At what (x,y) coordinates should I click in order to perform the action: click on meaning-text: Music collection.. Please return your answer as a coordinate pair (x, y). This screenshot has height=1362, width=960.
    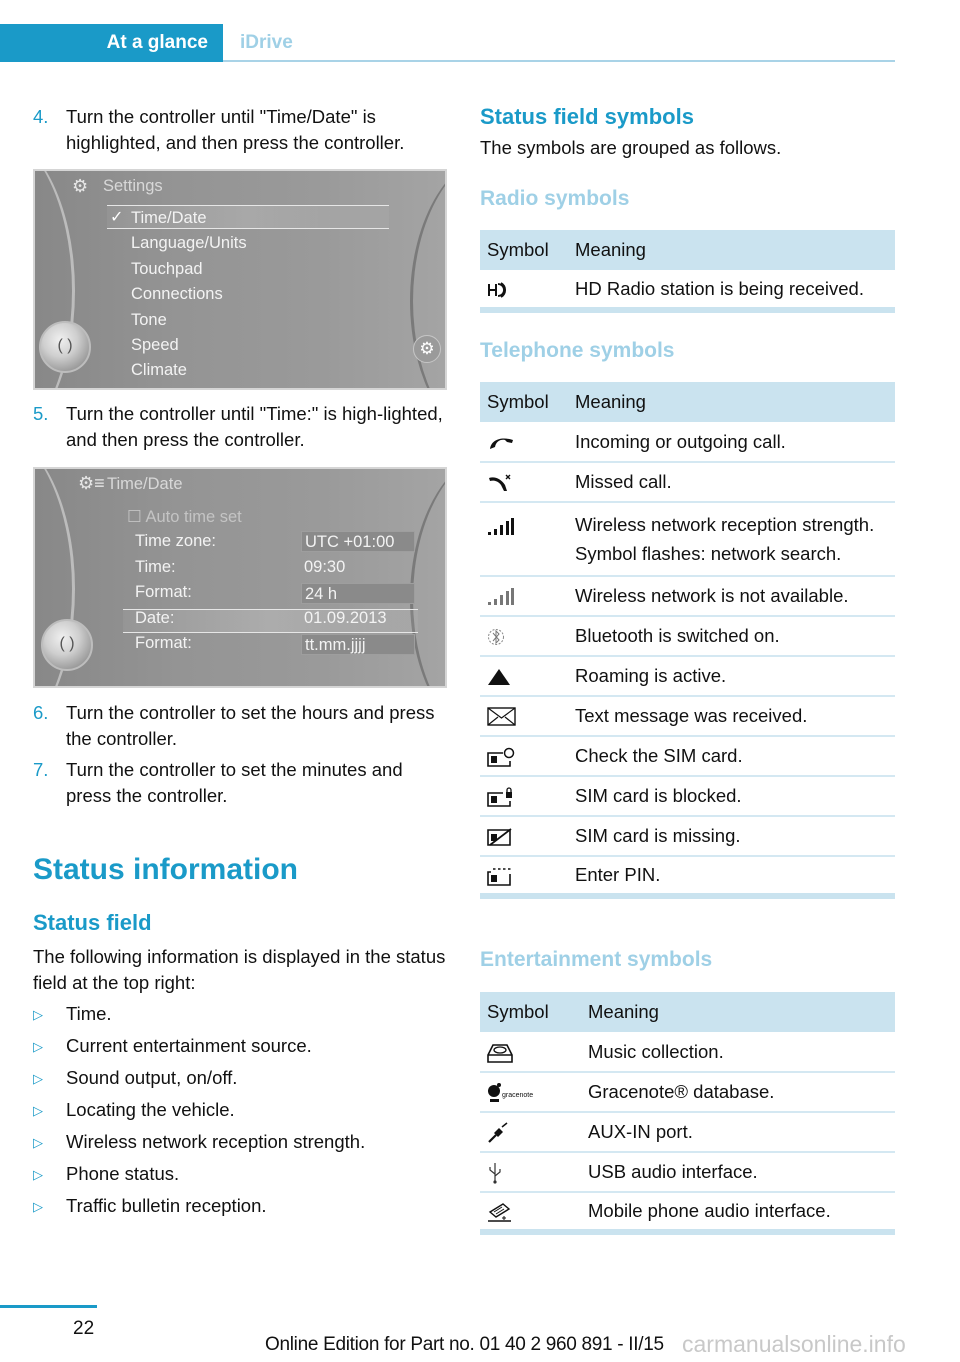
    Looking at the image, I should click on (738, 1052).